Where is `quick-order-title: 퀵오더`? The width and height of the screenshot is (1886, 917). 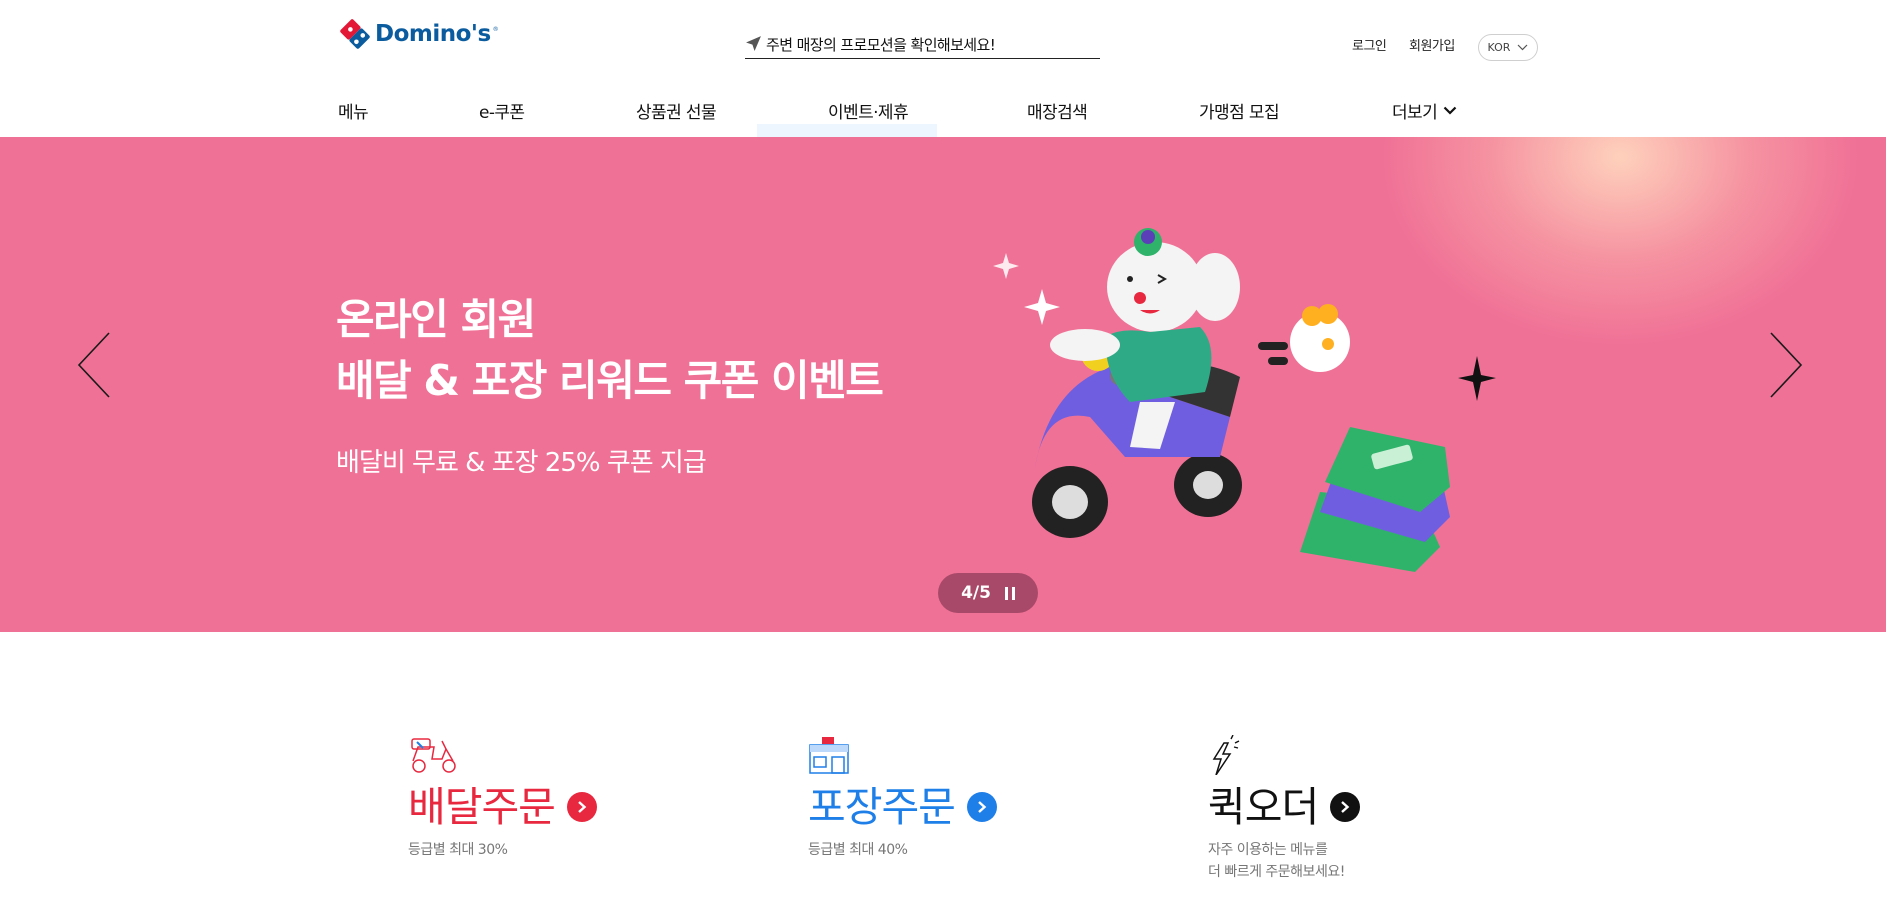 quick-order-title: 퀵오더 is located at coordinates (1263, 807).